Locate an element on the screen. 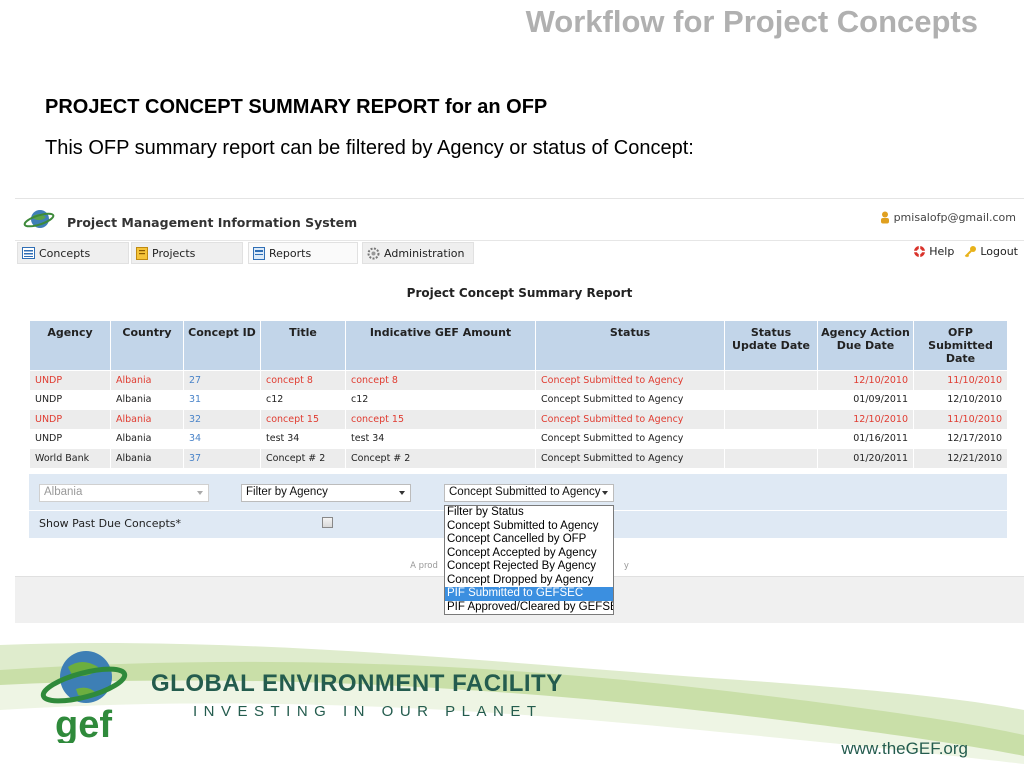 This screenshot has width=1024, height=768. status-option: PIF Submitted to GEFSEC is located at coordinates (529, 594).